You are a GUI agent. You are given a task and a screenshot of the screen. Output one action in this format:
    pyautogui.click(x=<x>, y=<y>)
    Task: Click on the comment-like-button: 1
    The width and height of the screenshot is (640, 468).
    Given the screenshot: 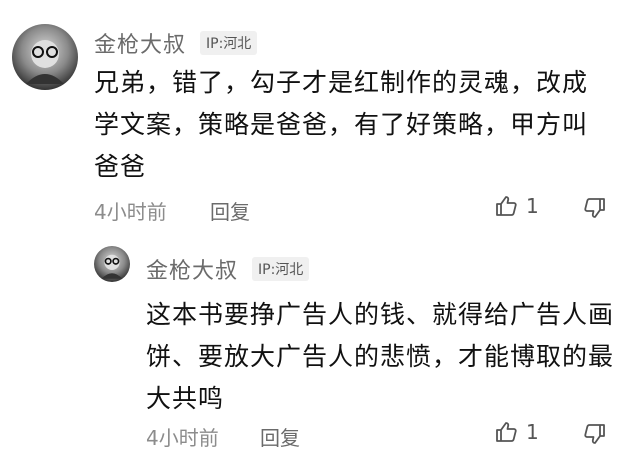 What is the action you would take?
    pyautogui.click(x=516, y=206)
    